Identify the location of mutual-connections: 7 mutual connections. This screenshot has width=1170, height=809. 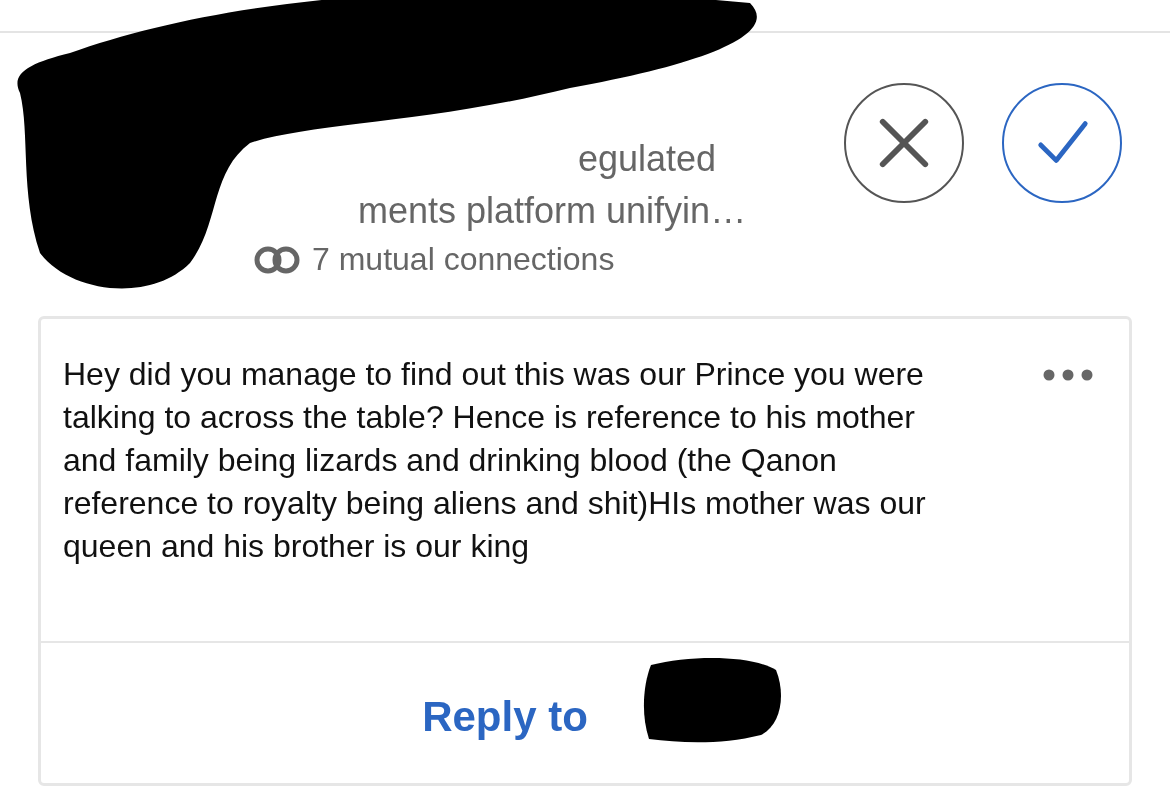
(463, 259).